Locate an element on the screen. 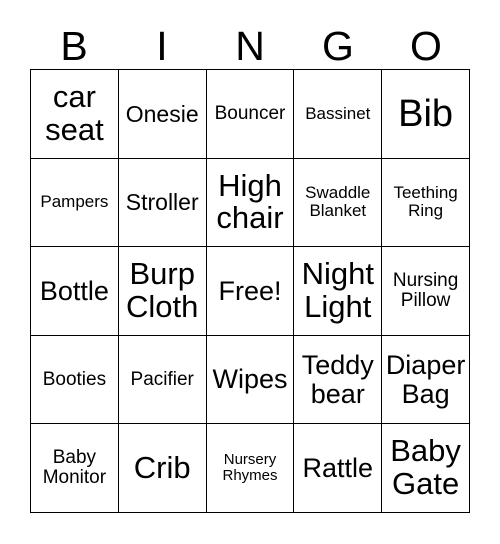 Image resolution: width=500 pixels, height=544 pixels. bingo-cell-i2: Stroller is located at coordinates (162, 203).